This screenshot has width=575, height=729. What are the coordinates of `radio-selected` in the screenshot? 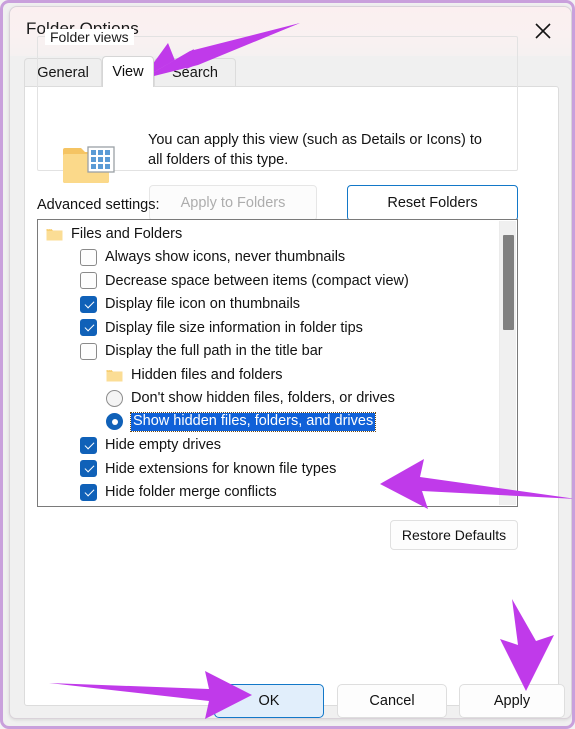 It's located at (114, 422).